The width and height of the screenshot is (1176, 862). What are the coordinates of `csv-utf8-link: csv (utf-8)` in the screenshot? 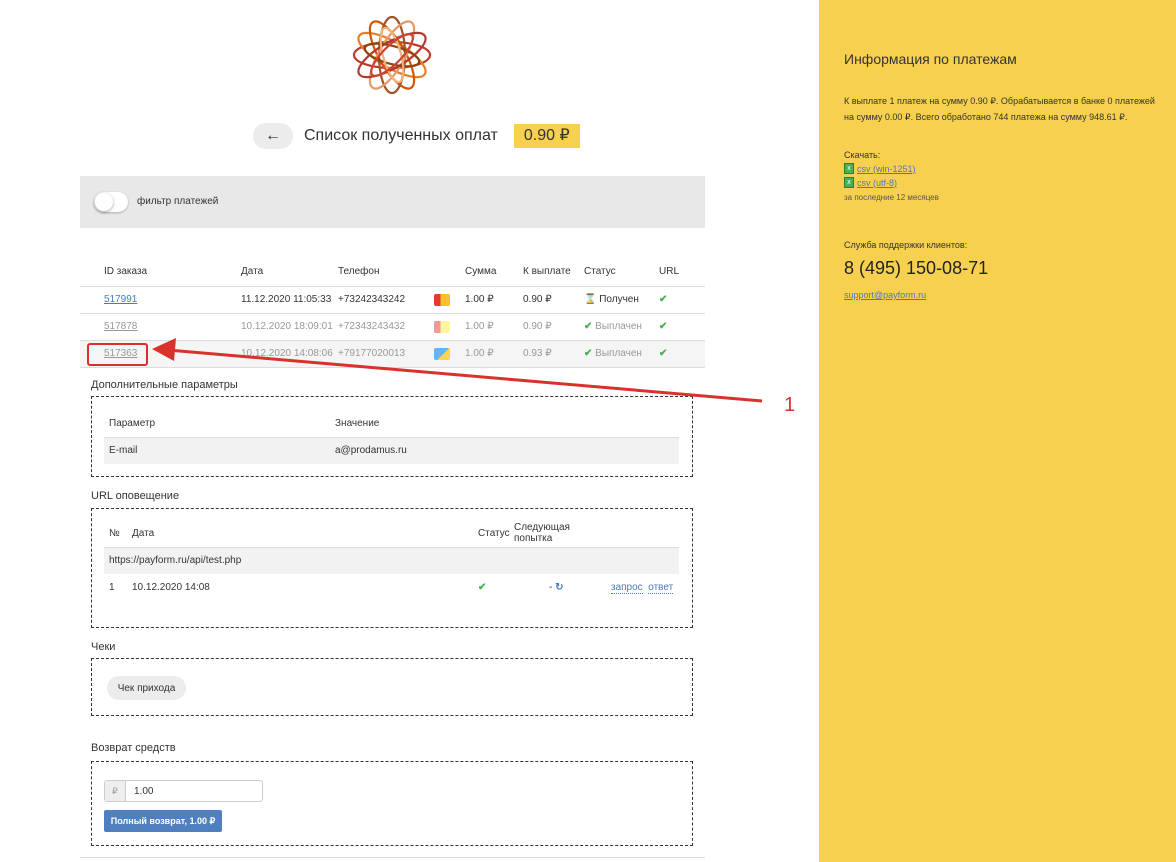 It's located at (877, 183).